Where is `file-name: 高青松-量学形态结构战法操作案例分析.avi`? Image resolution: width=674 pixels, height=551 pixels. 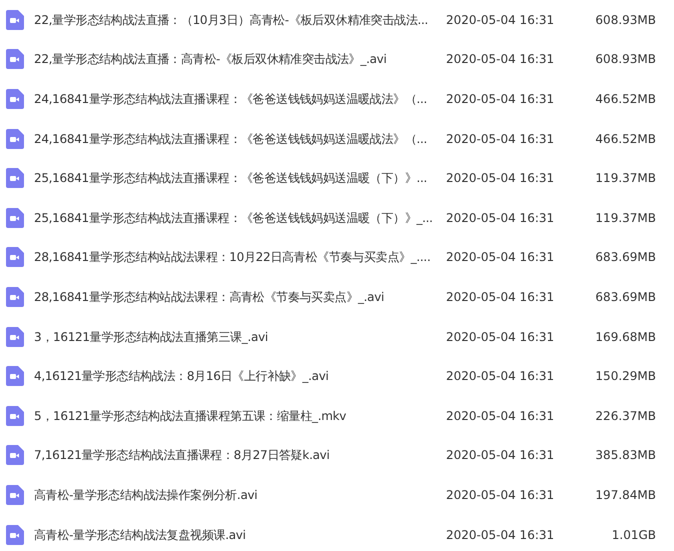
file-name: 高青松-量学形态结构战法操作案例分析.avi is located at coordinates (240, 495).